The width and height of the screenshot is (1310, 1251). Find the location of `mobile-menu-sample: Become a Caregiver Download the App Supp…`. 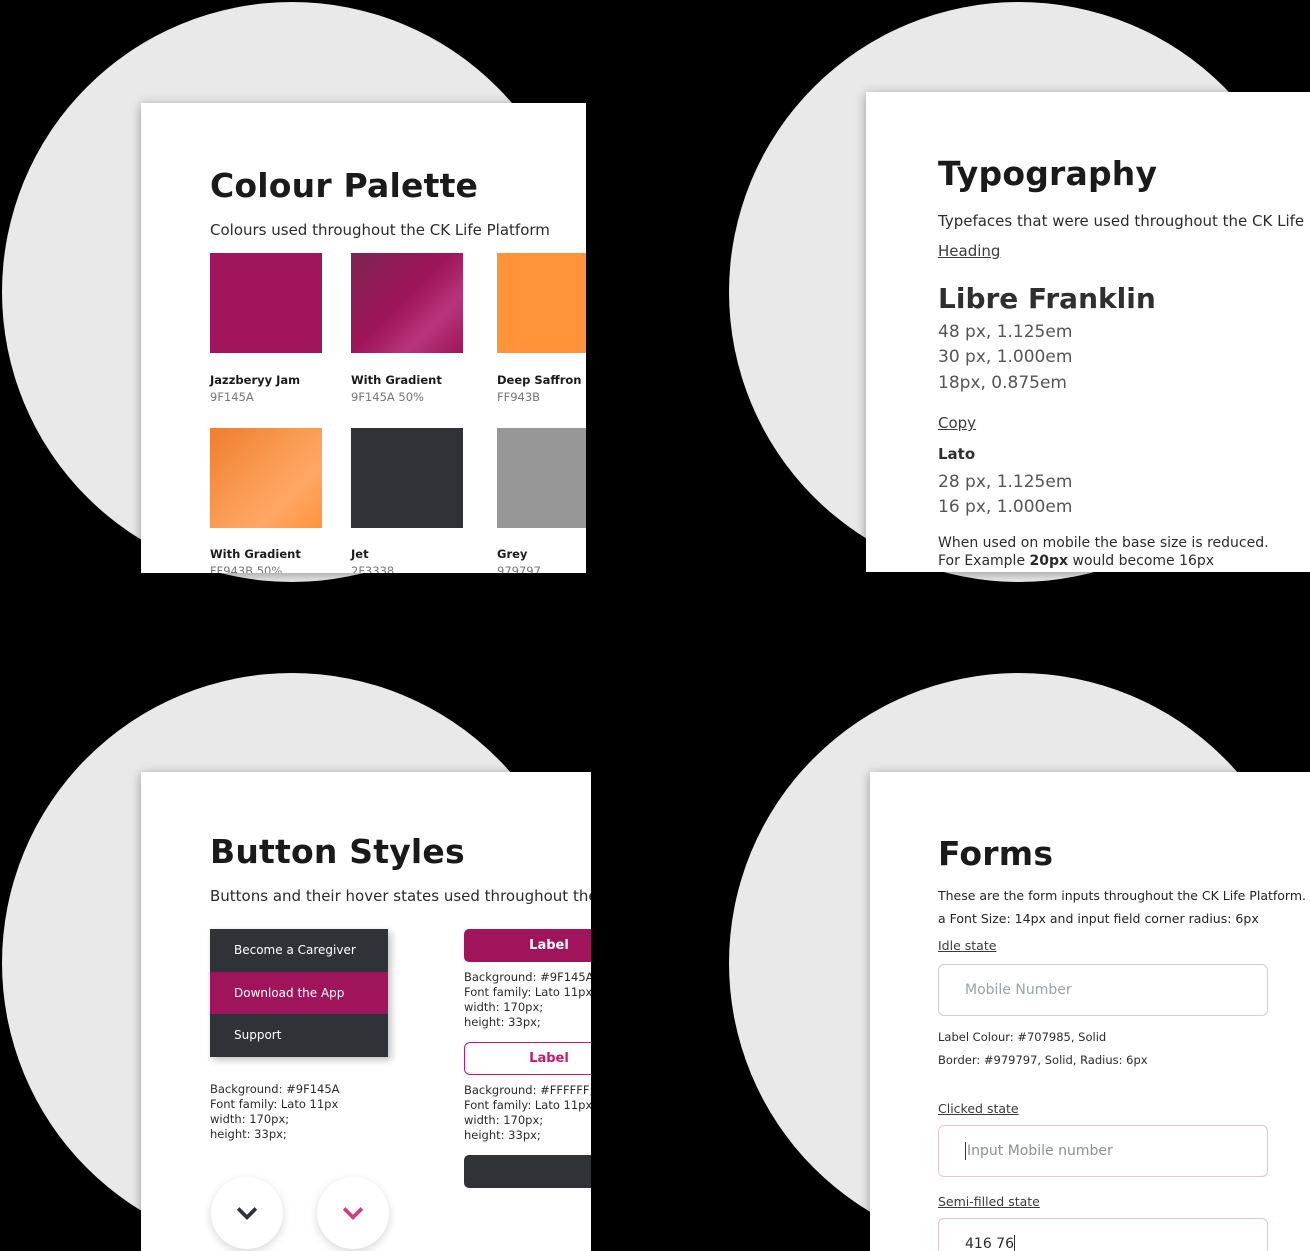

mobile-menu-sample: Become a Caregiver Download the App Supp… is located at coordinates (299, 993).